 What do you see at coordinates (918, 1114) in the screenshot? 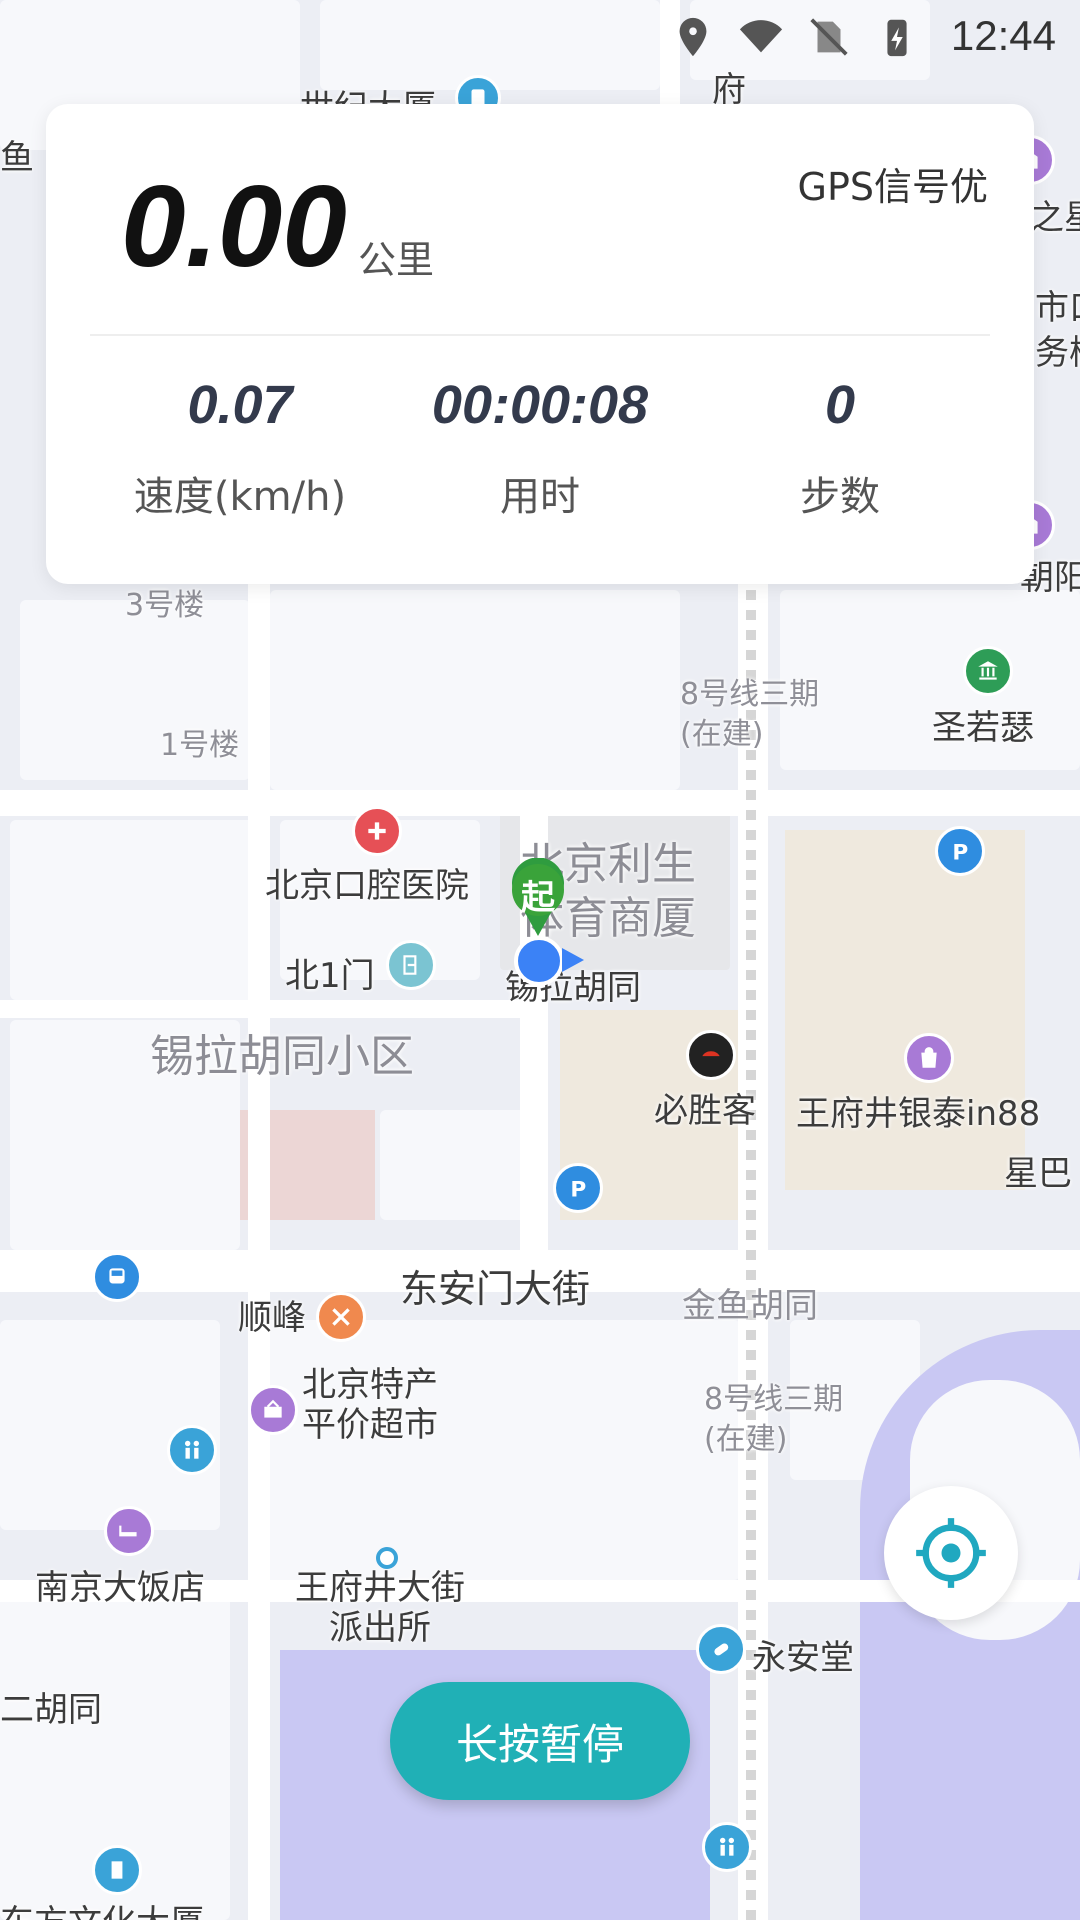
I see `map-label: 王府井银泰in88` at bounding box center [918, 1114].